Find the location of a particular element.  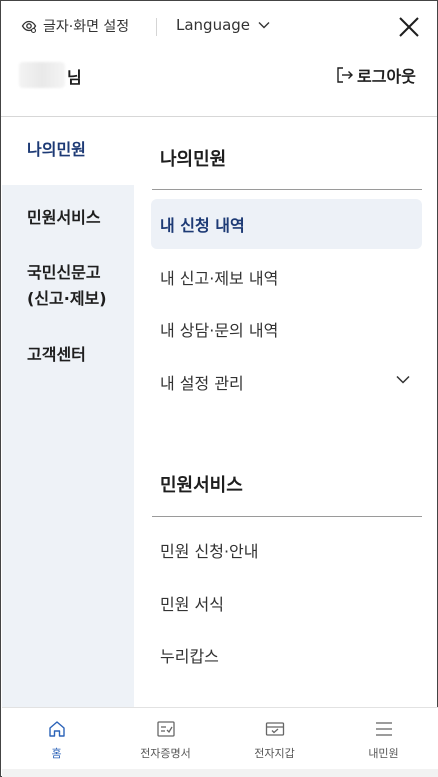

bottom-nav-my-petitions: 내민원 is located at coordinates (383, 739).